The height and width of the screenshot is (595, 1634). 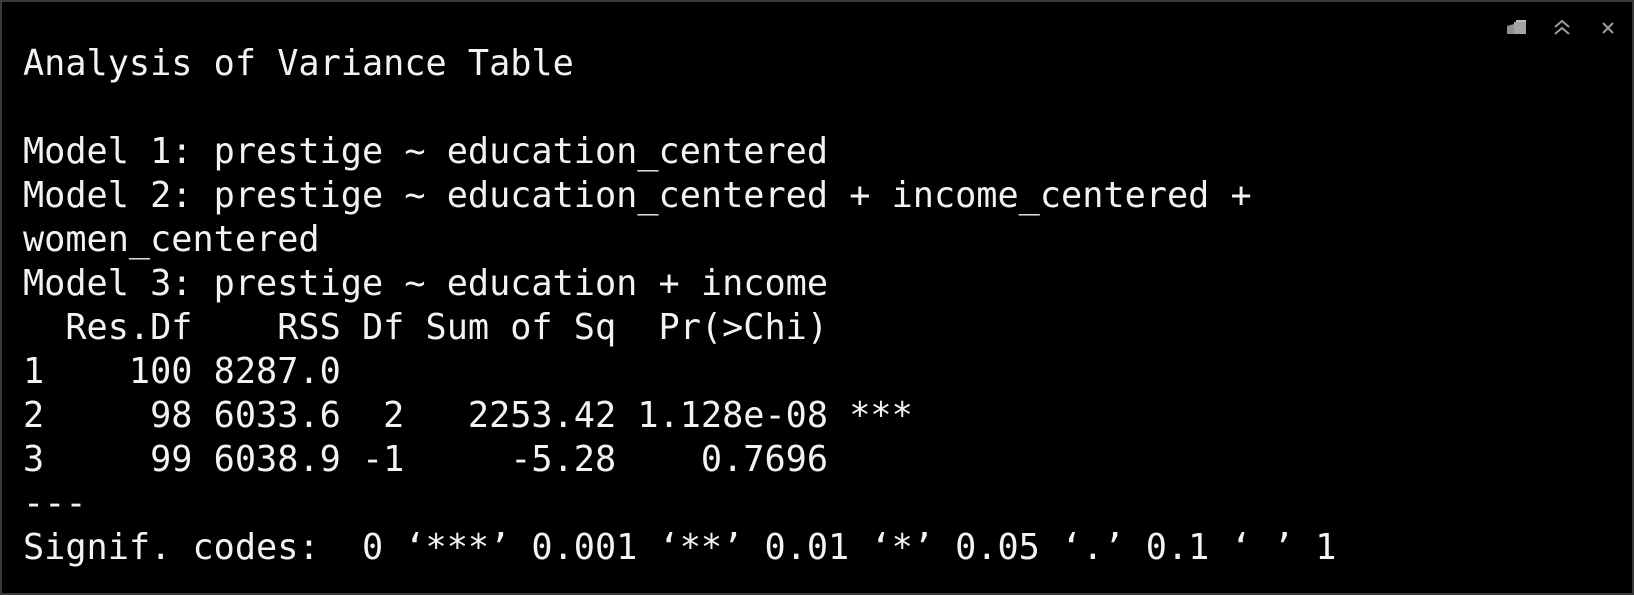 What do you see at coordinates (171, 239) in the screenshot?
I see `model-2-formula-continued: women_centered` at bounding box center [171, 239].